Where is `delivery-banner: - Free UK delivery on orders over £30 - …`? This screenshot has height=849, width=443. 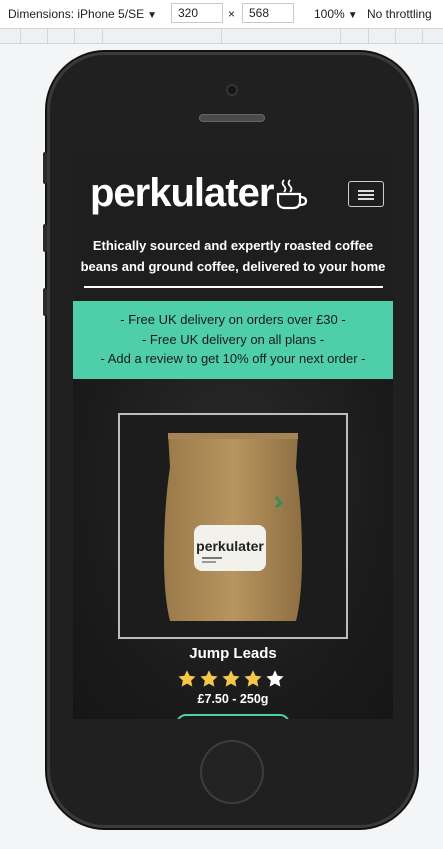 delivery-banner: - Free UK delivery on orders over £30 - … is located at coordinates (233, 340).